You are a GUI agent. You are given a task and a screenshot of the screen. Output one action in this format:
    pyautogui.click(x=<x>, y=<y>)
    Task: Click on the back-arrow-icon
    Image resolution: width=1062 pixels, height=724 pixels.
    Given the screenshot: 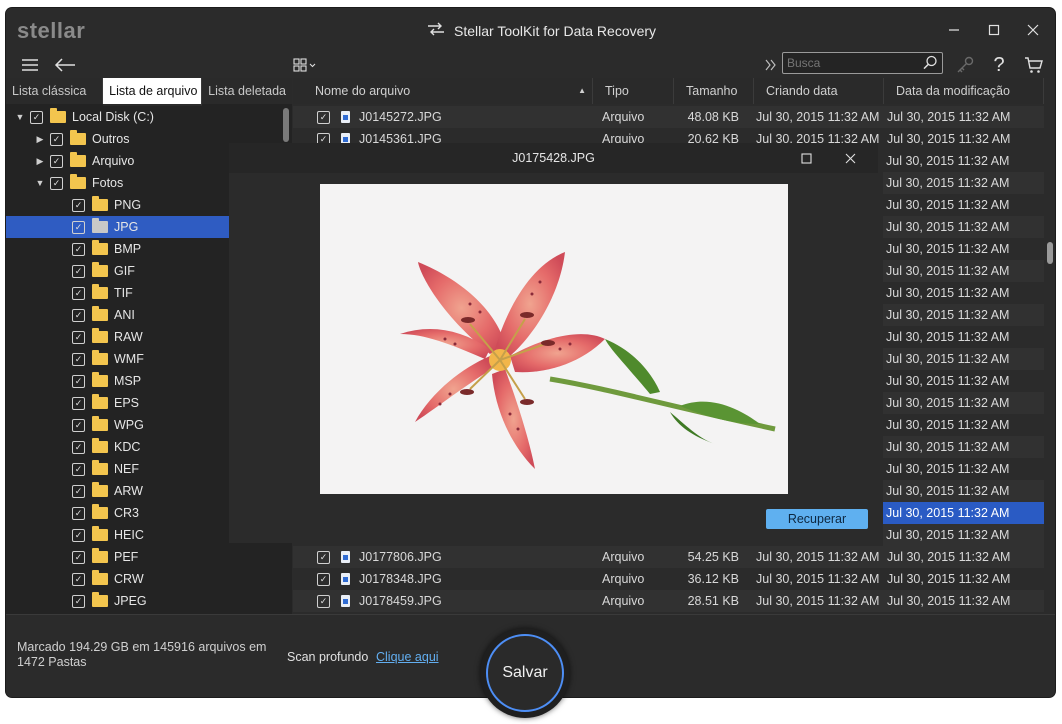 What is the action you would take?
    pyautogui.click(x=65, y=65)
    